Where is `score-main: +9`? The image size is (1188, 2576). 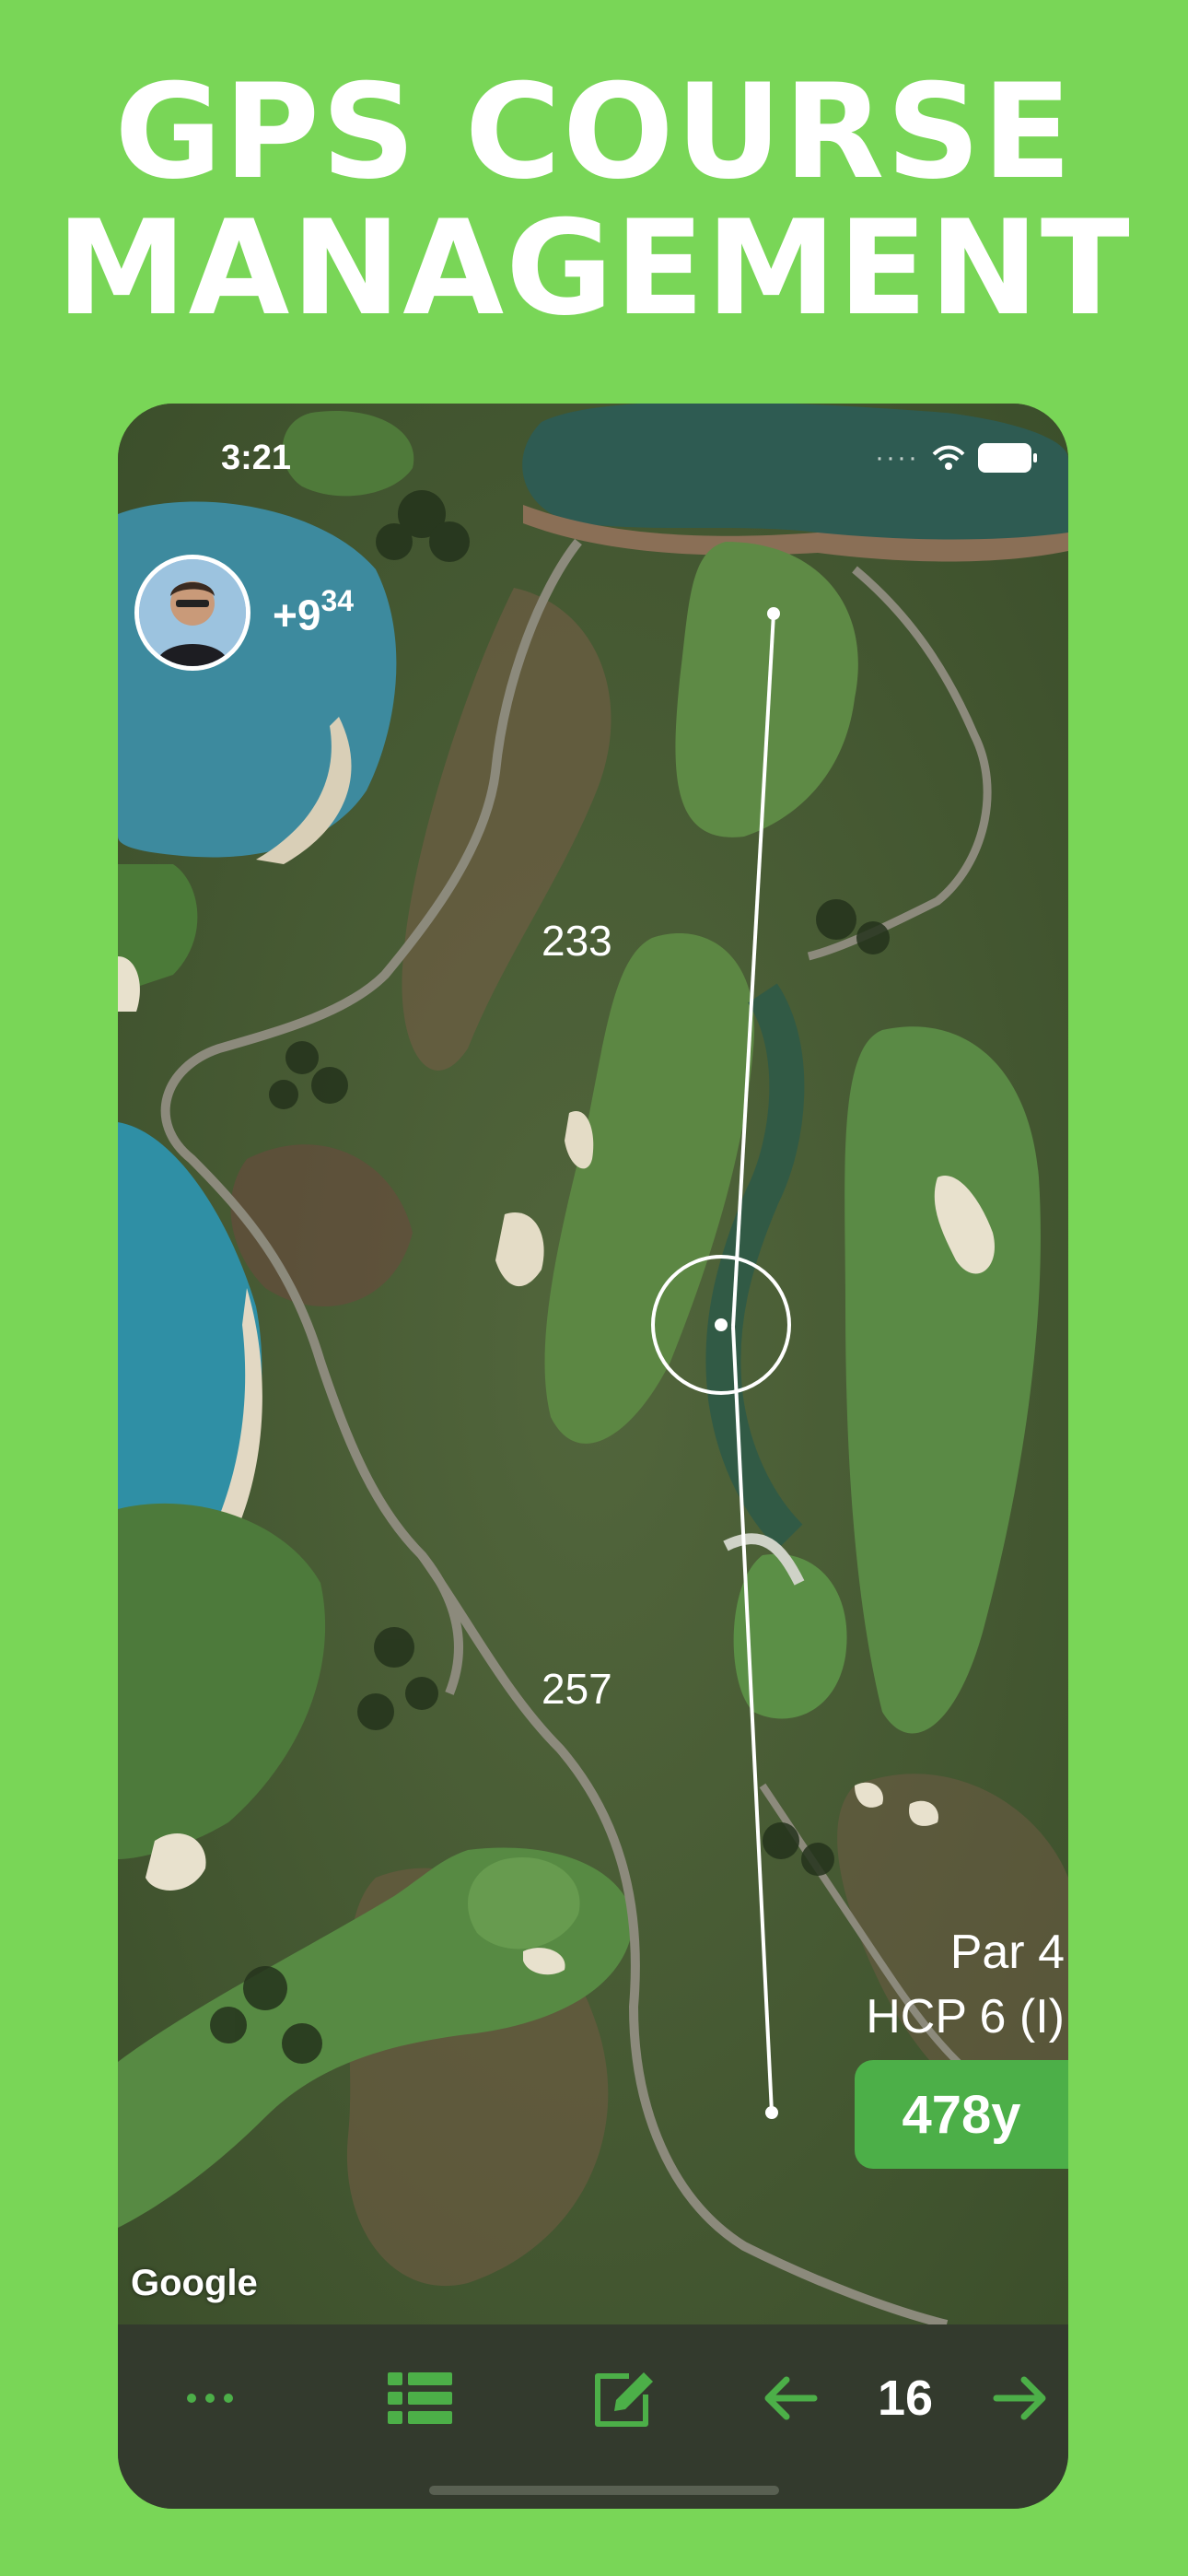
score-main: +9 is located at coordinates (297, 615).